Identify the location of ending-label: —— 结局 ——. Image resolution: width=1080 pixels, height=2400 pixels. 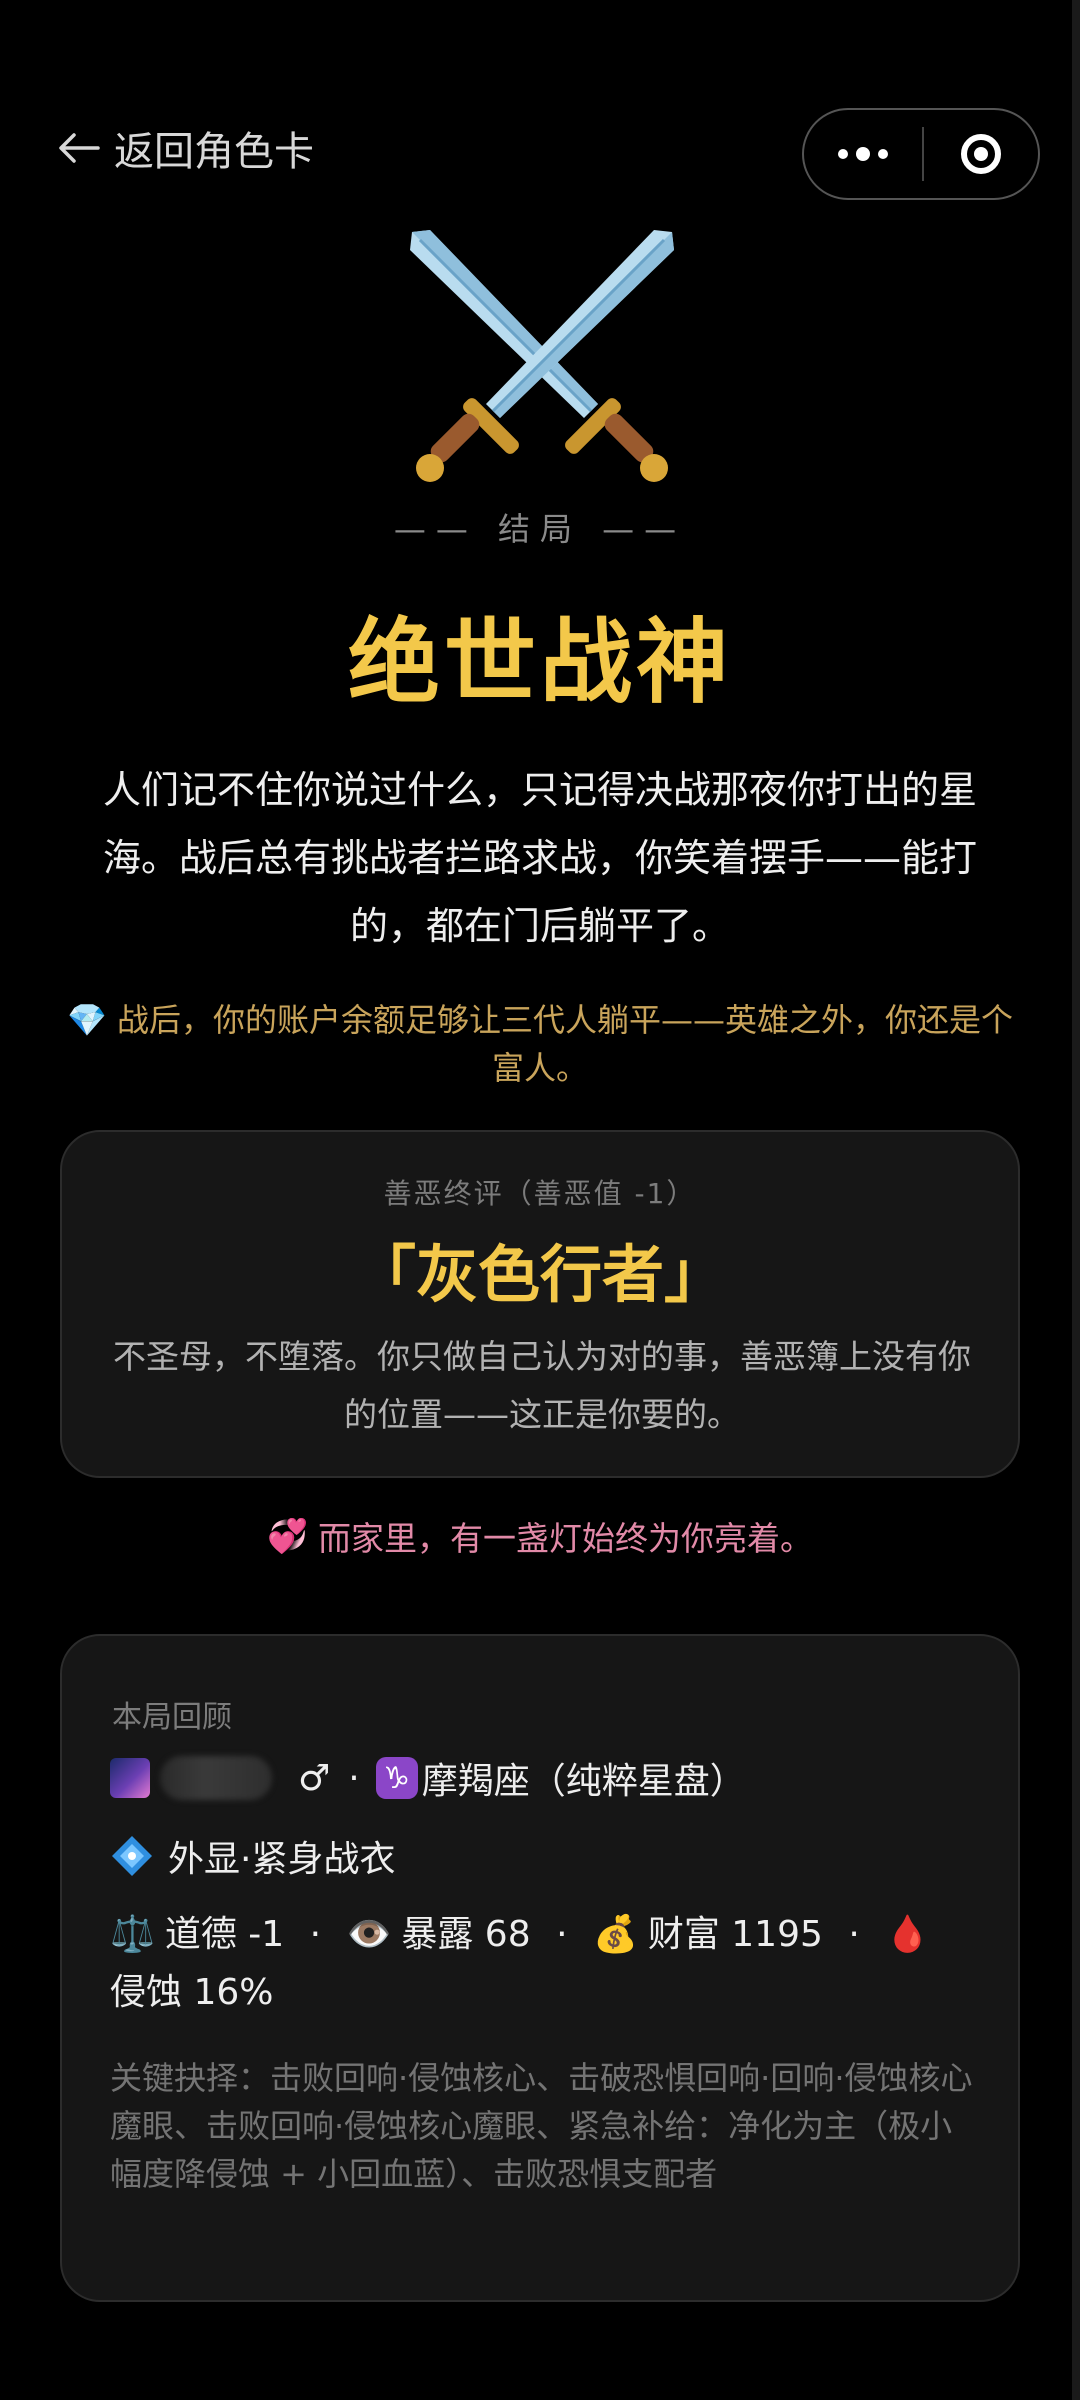
(540, 529).